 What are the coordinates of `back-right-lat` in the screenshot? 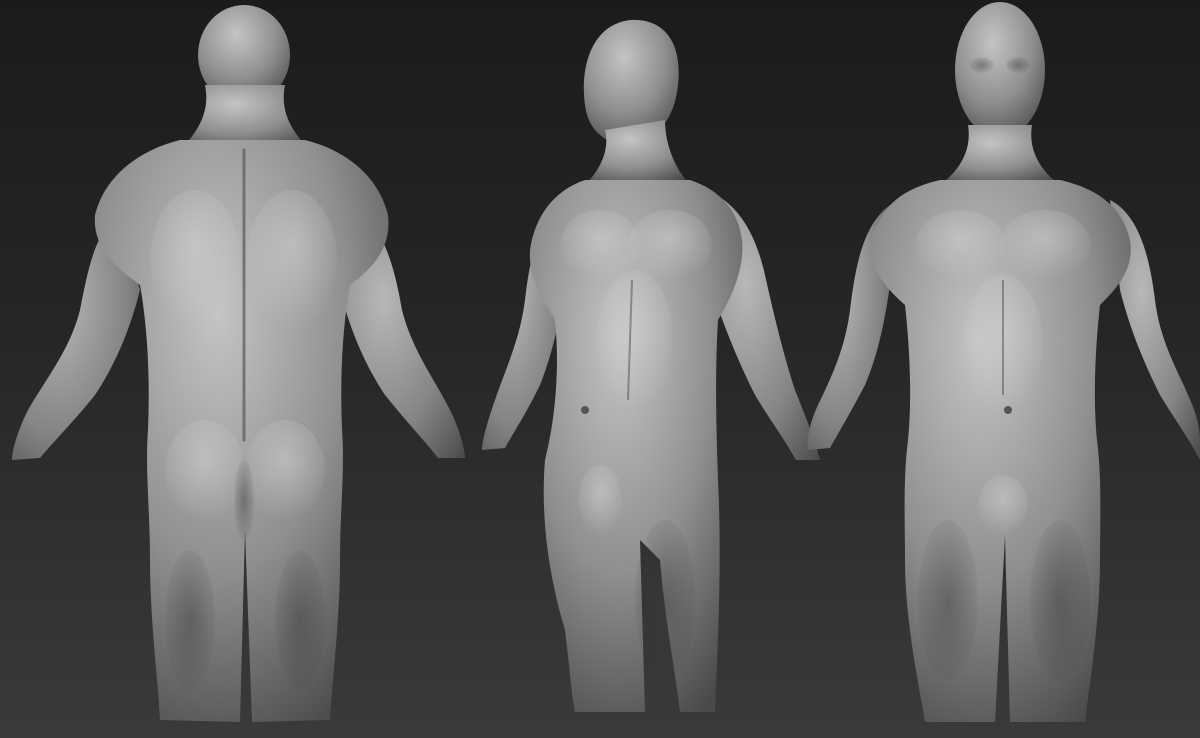 It's located at (292, 260).